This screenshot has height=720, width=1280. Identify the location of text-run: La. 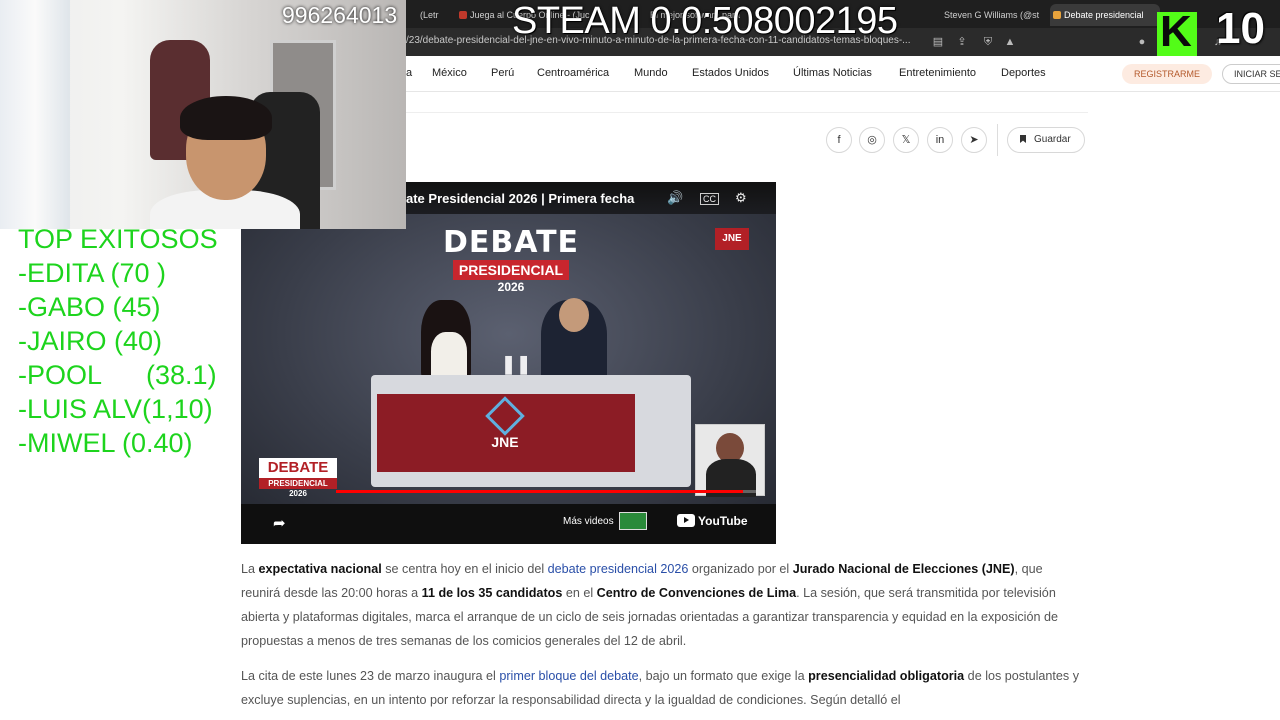
(250, 569).